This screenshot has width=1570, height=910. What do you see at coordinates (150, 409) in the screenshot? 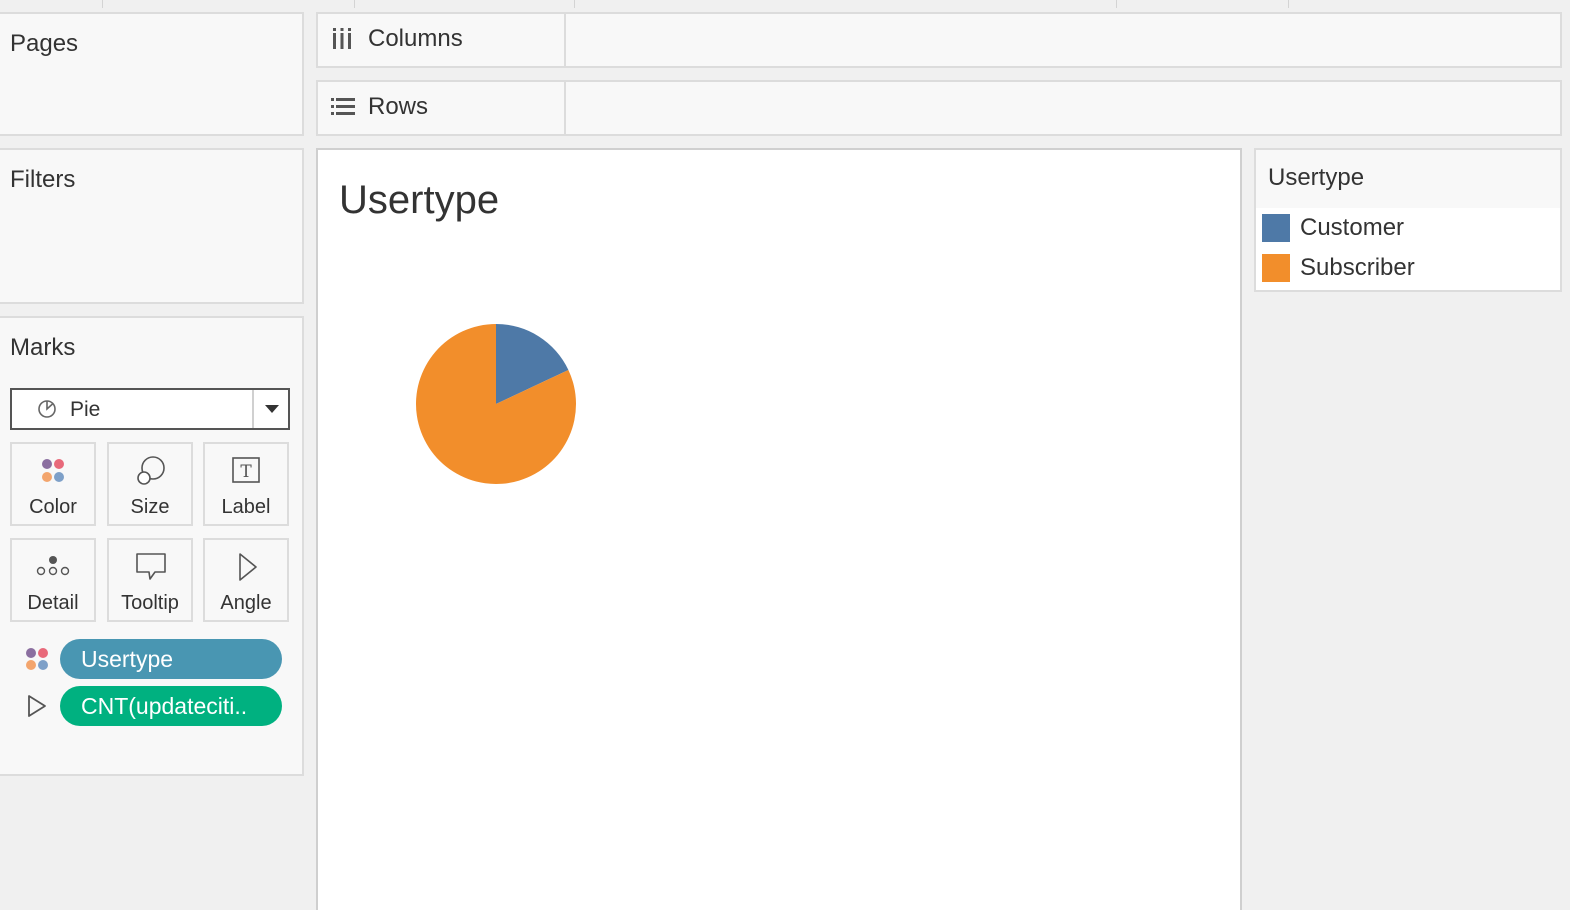
I see `mark-type-dropdown: Pie` at bounding box center [150, 409].